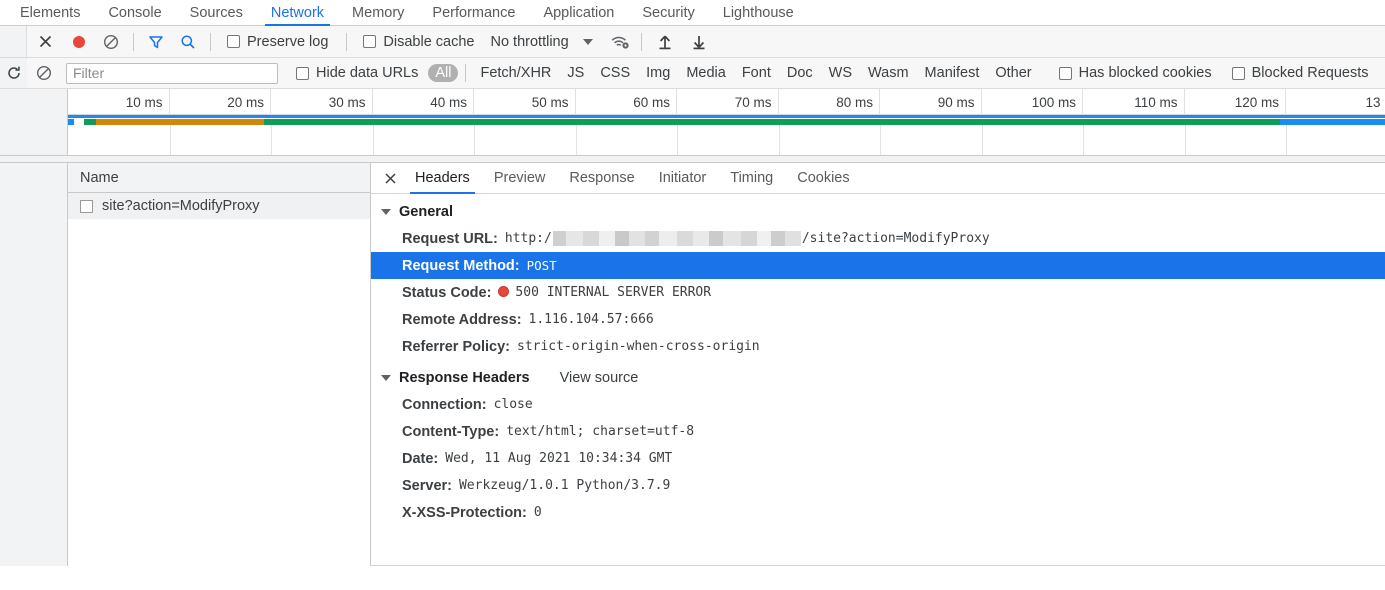 The image size is (1385, 590). Describe the element at coordinates (111, 42) in the screenshot. I see `clear-icon` at that location.